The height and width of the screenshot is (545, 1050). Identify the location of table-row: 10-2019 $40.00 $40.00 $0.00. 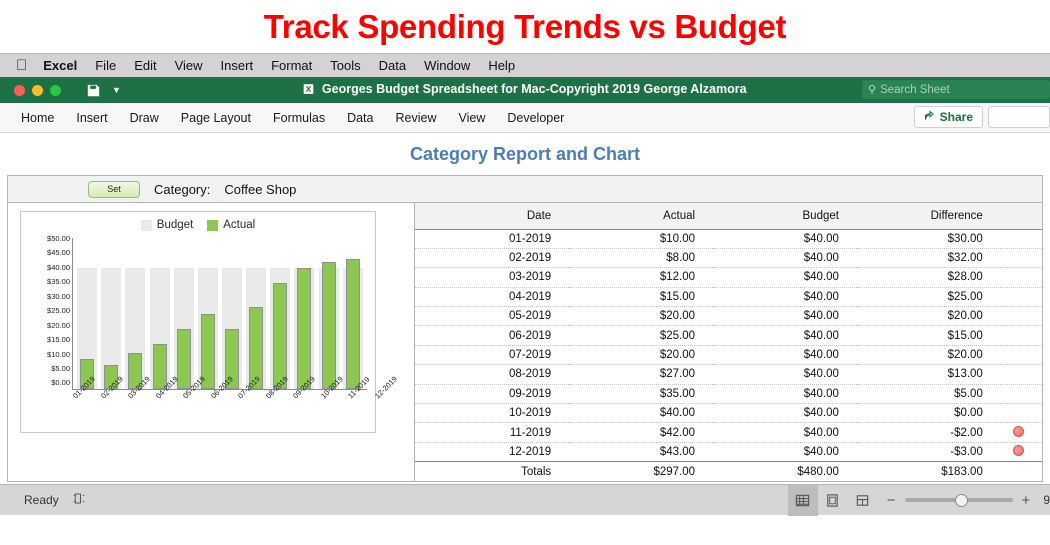
(728, 413).